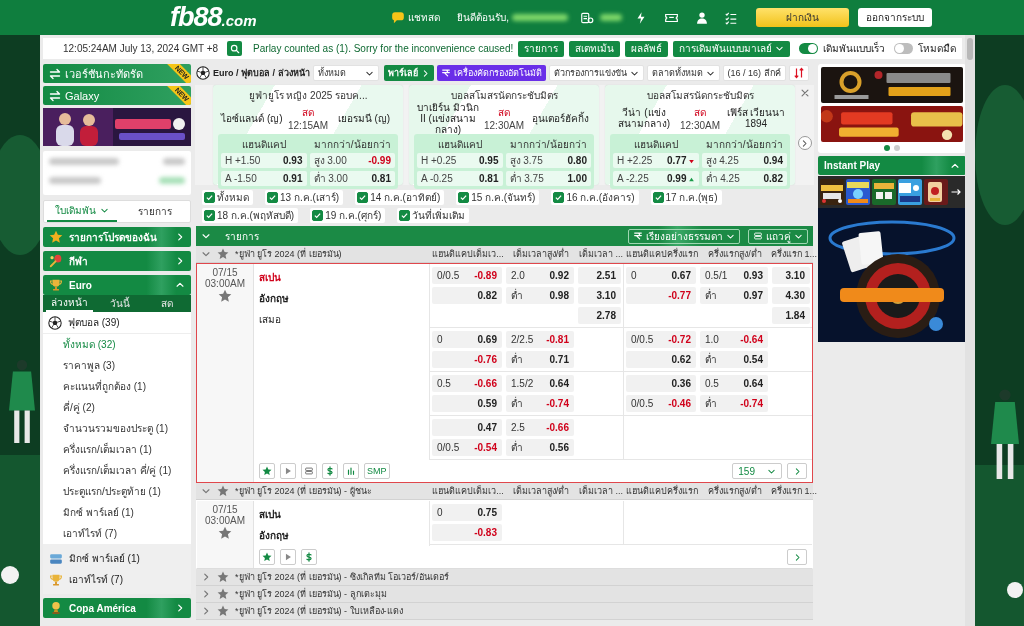 The height and width of the screenshot is (626, 1024). I want to click on nav-button: ผลลัพธ์, so click(647, 48).